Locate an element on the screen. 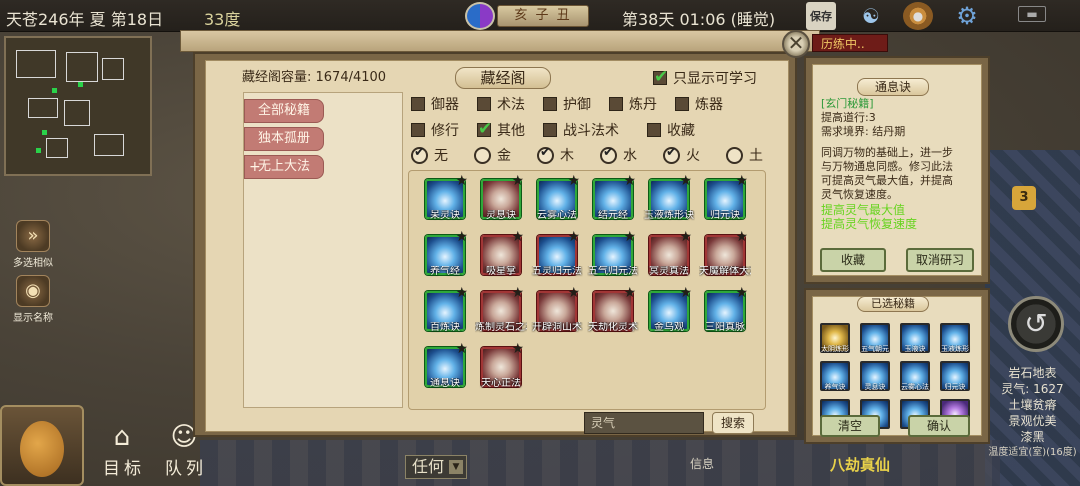 The width and height of the screenshot is (1080, 486). skill-slot: ★ 通息诀 is located at coordinates (446, 365).